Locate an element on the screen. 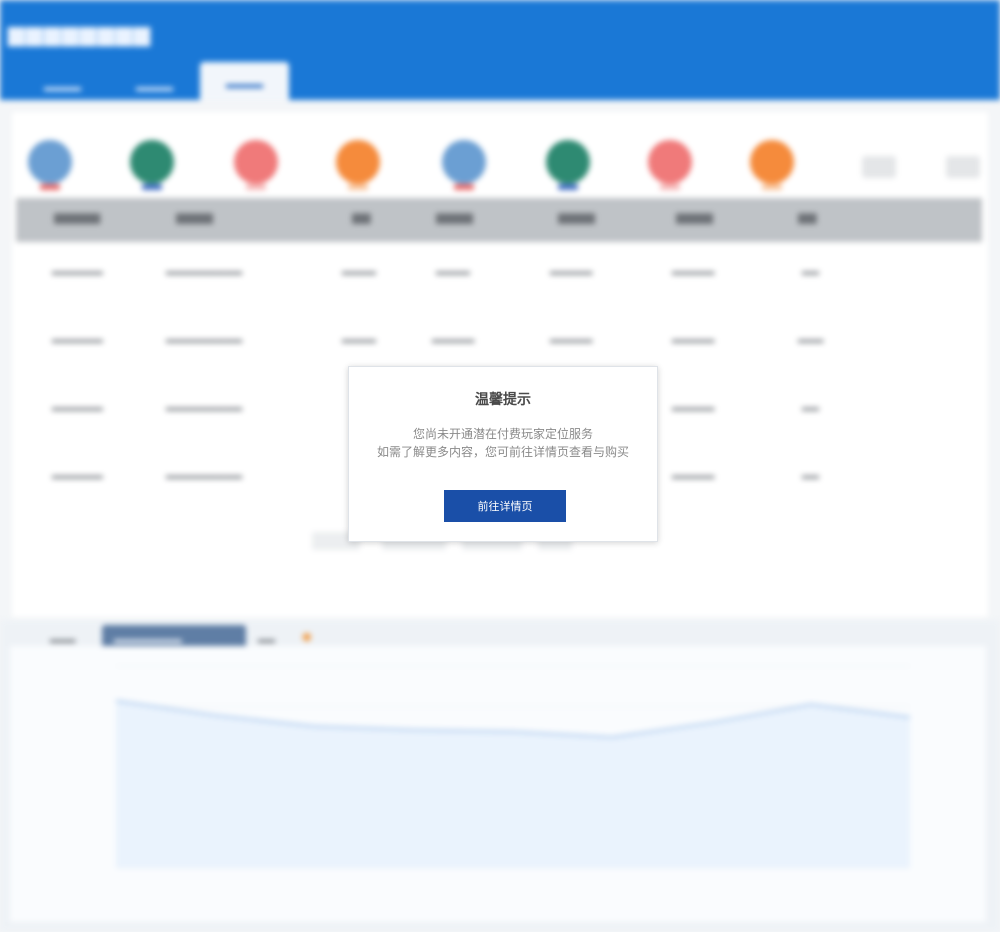 Image resolution: width=1000 pixels, height=932 pixels. header-tab-1: ▂▂▂▂ is located at coordinates (62, 84).